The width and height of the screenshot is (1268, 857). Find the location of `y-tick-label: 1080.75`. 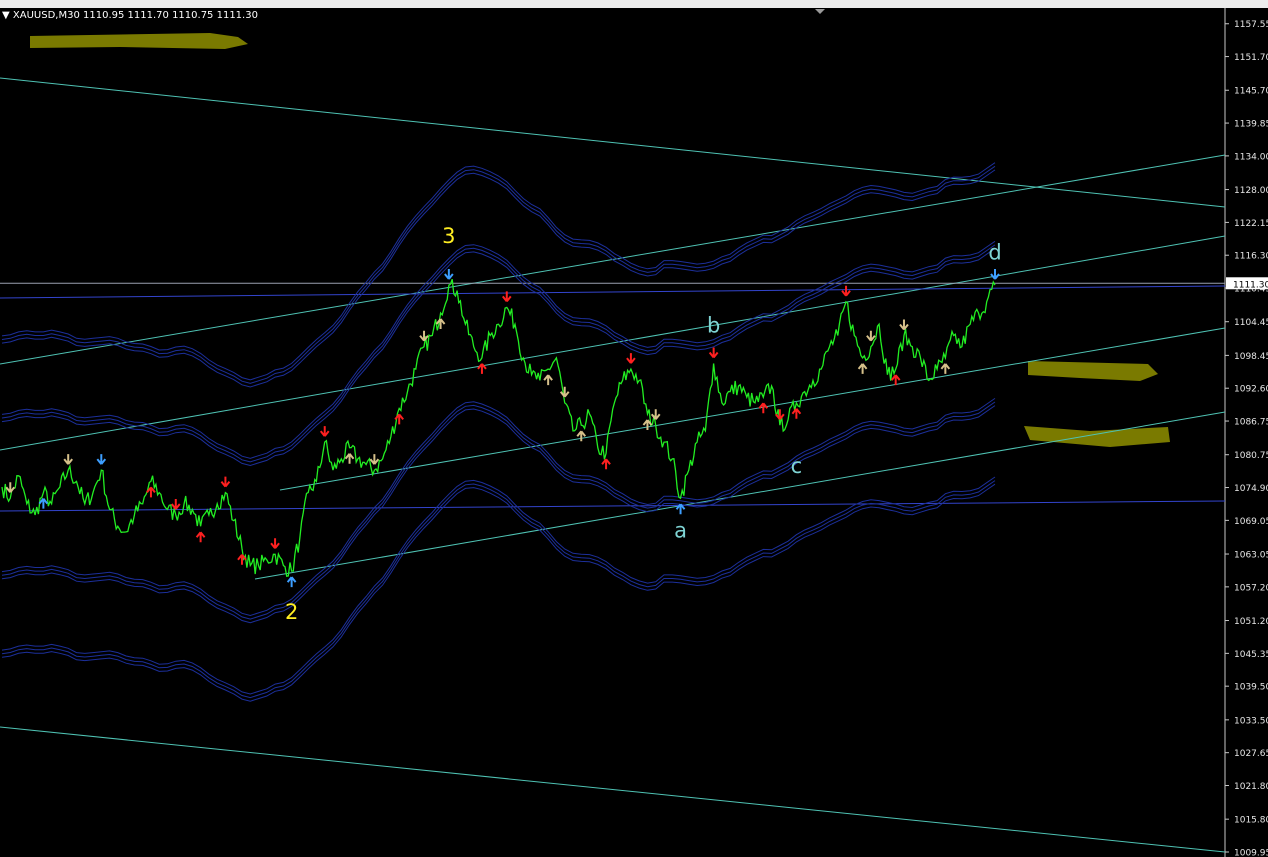

y-tick-label: 1080.75 is located at coordinates (1251, 456).